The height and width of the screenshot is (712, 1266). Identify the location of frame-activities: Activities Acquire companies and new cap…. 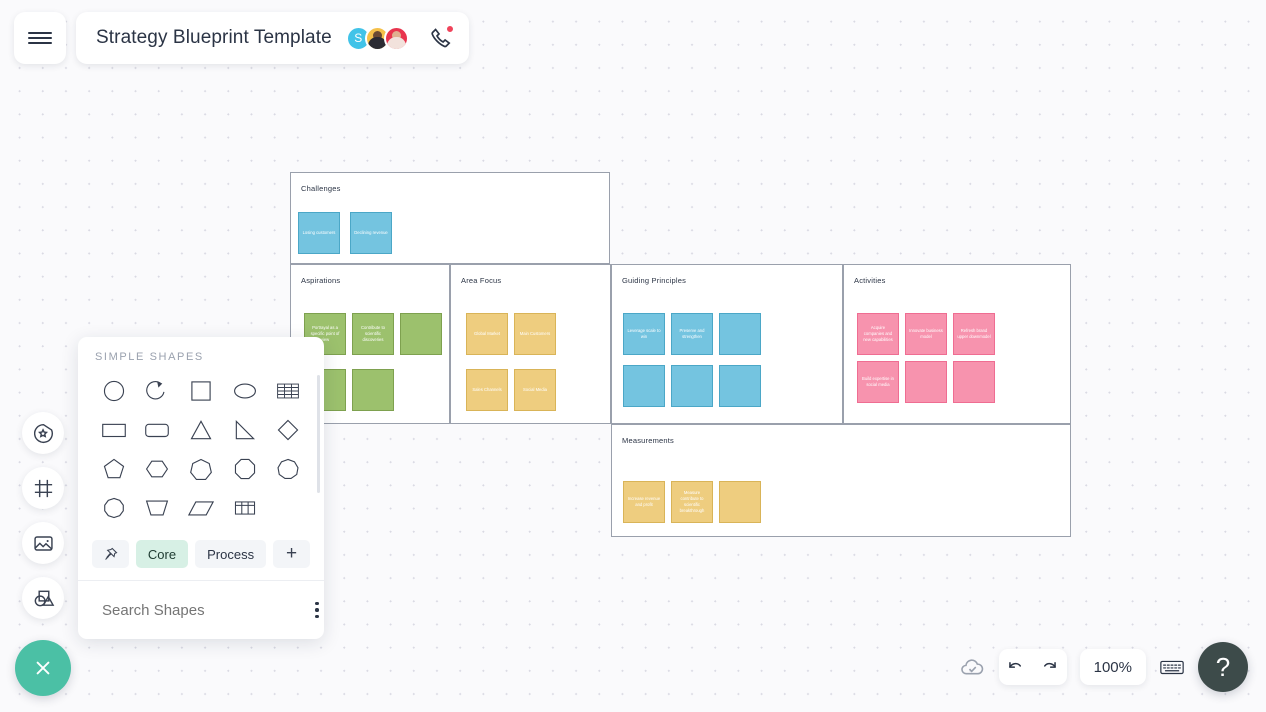
(957, 344).